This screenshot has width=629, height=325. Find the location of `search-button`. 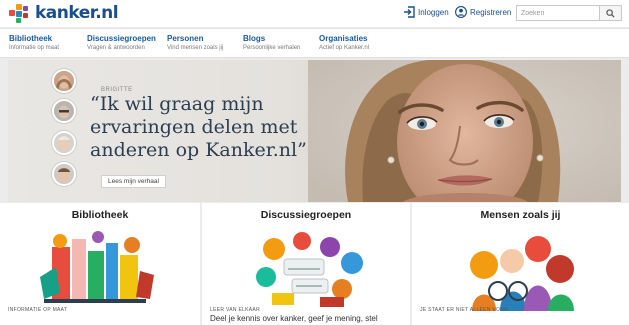

search-button is located at coordinates (610, 13).